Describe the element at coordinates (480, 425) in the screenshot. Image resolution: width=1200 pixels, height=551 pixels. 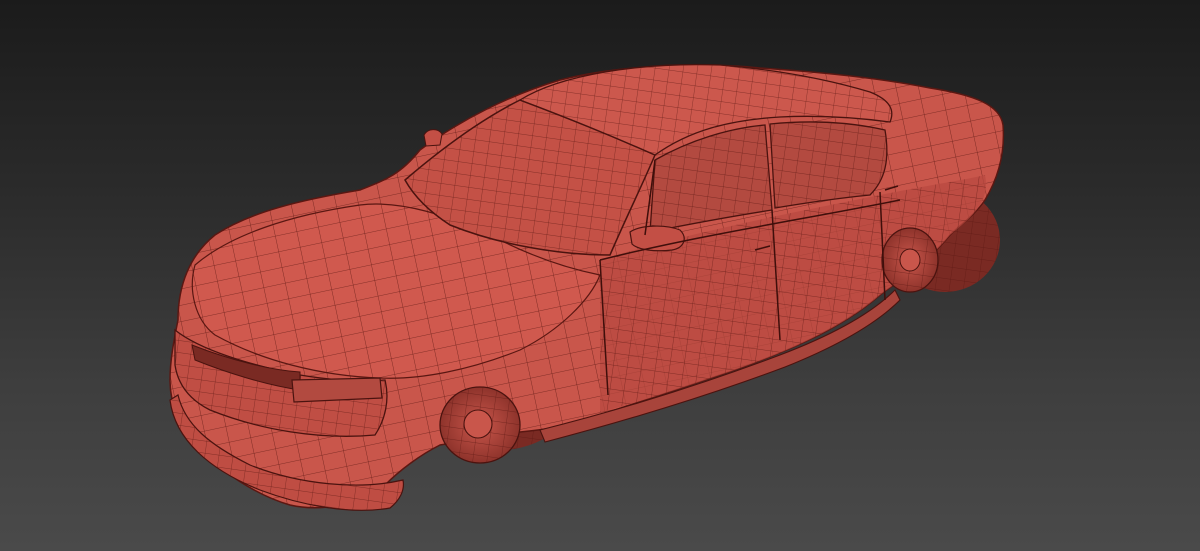
I see `front-wheel` at that location.